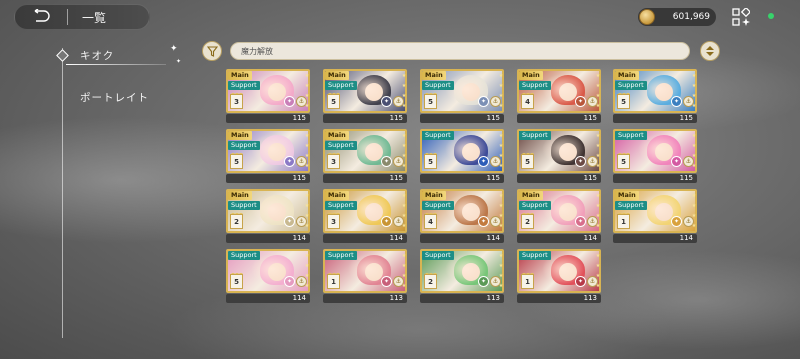 This screenshot has height=359, width=800. What do you see at coordinates (365, 216) in the screenshot?
I see `memoria-card: Main Support 3 ✦ ⚓ ★ ★ ★ ★ 114` at bounding box center [365, 216].